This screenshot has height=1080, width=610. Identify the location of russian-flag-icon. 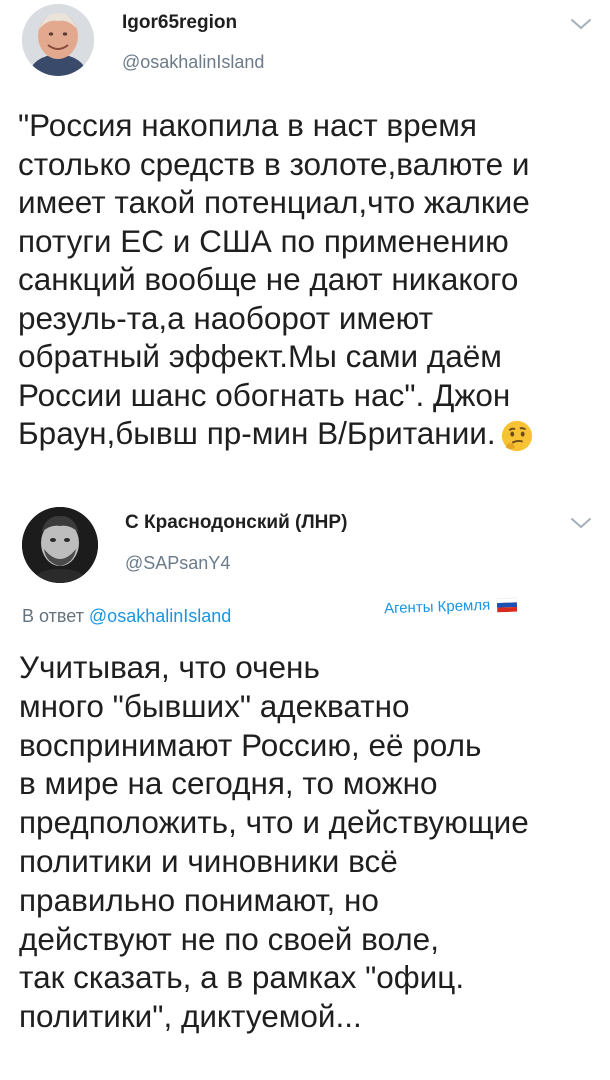
(507, 605).